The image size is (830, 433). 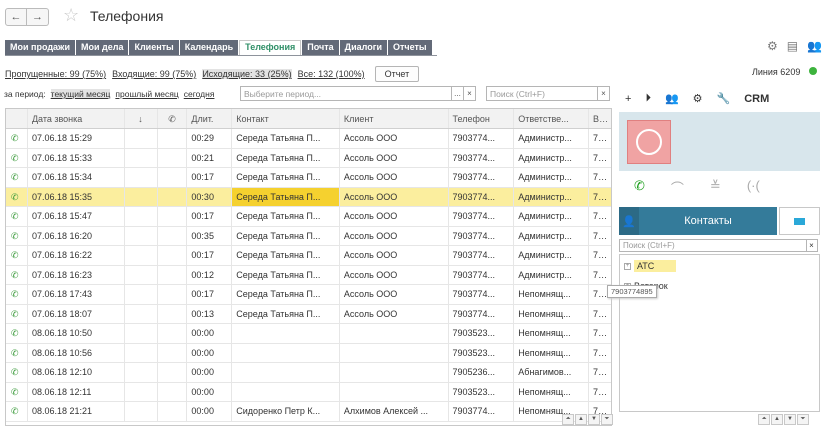 What do you see at coordinates (410, 47) in the screenshot?
I see `tab-7: Отчеты` at bounding box center [410, 47].